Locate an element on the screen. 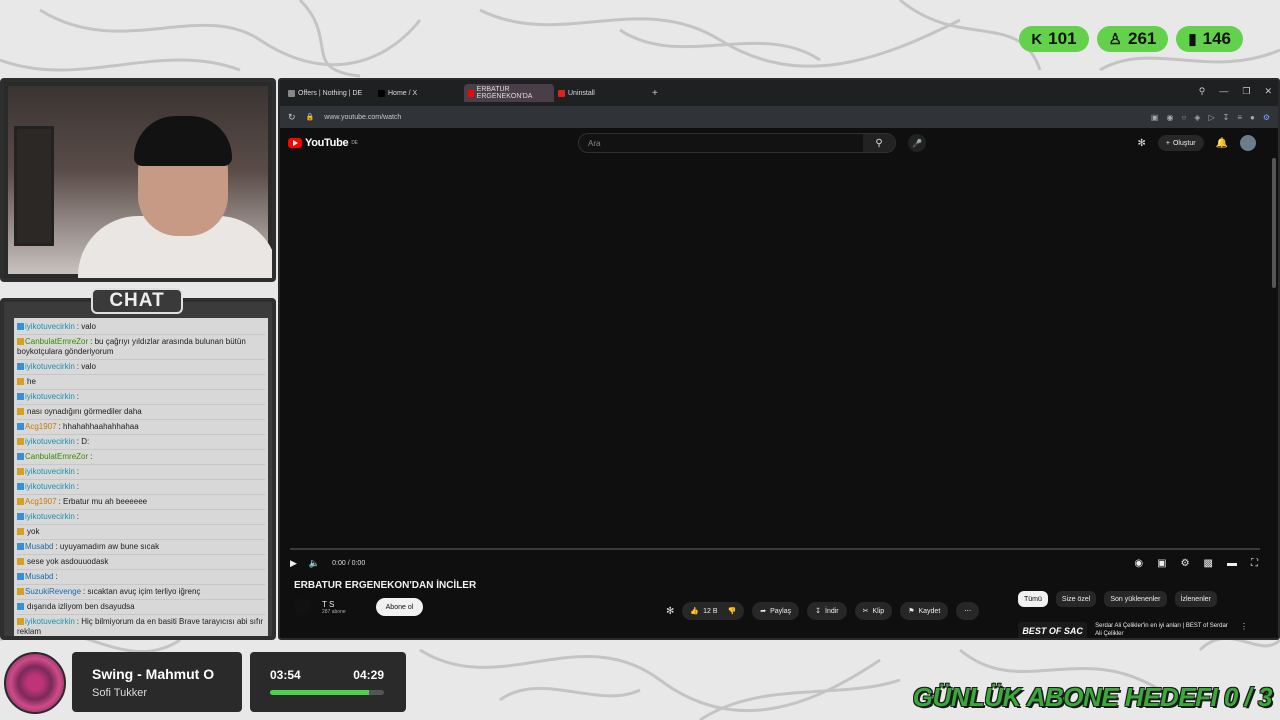 The width and height of the screenshot is (1280, 720). user-avatar is located at coordinates (1248, 143).